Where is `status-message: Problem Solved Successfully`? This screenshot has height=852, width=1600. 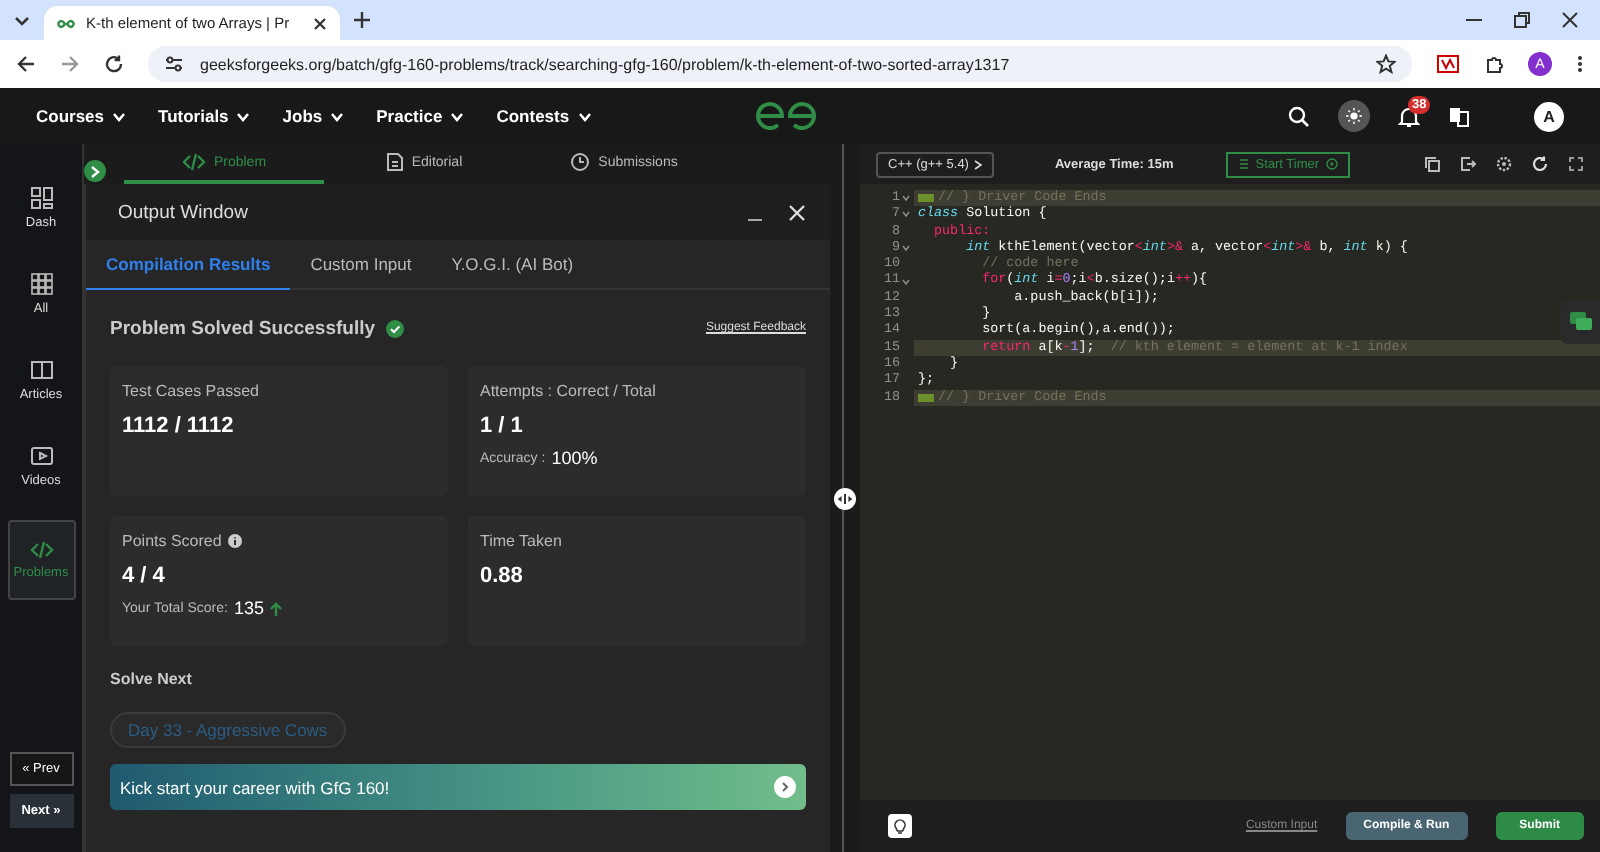 status-message: Problem Solved Successfully is located at coordinates (243, 328).